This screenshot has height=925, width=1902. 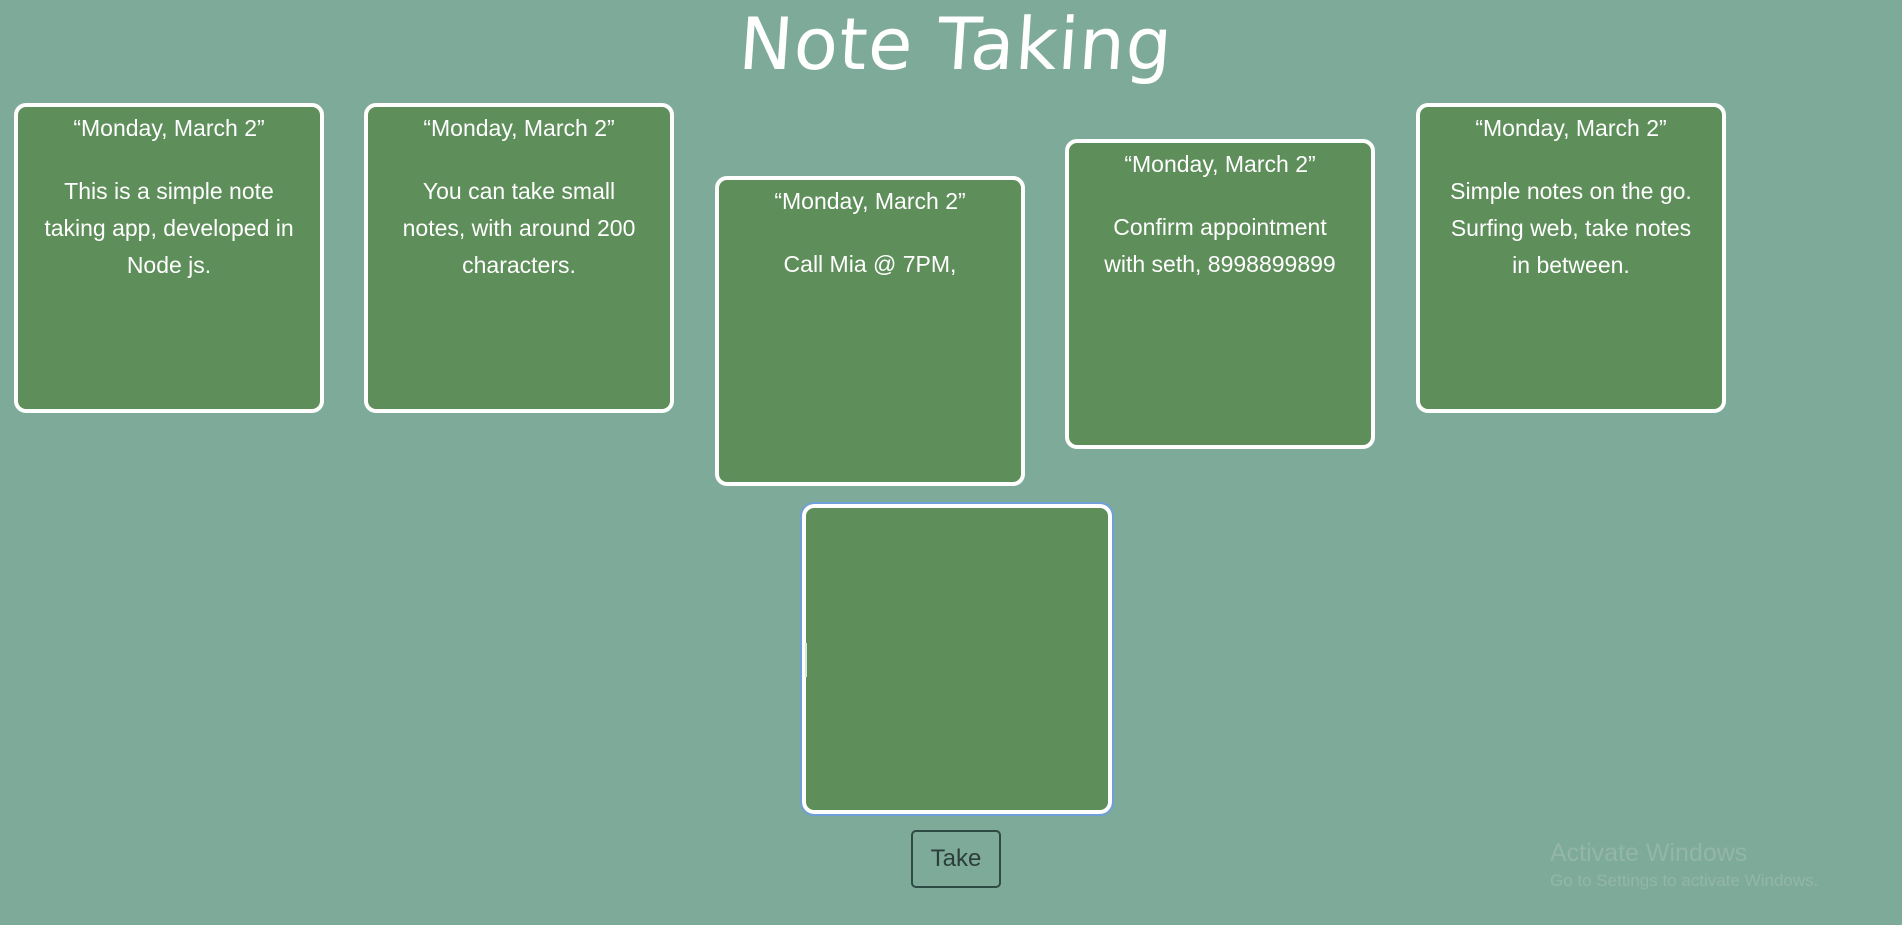 What do you see at coordinates (806, 660) in the screenshot?
I see `text-caret` at bounding box center [806, 660].